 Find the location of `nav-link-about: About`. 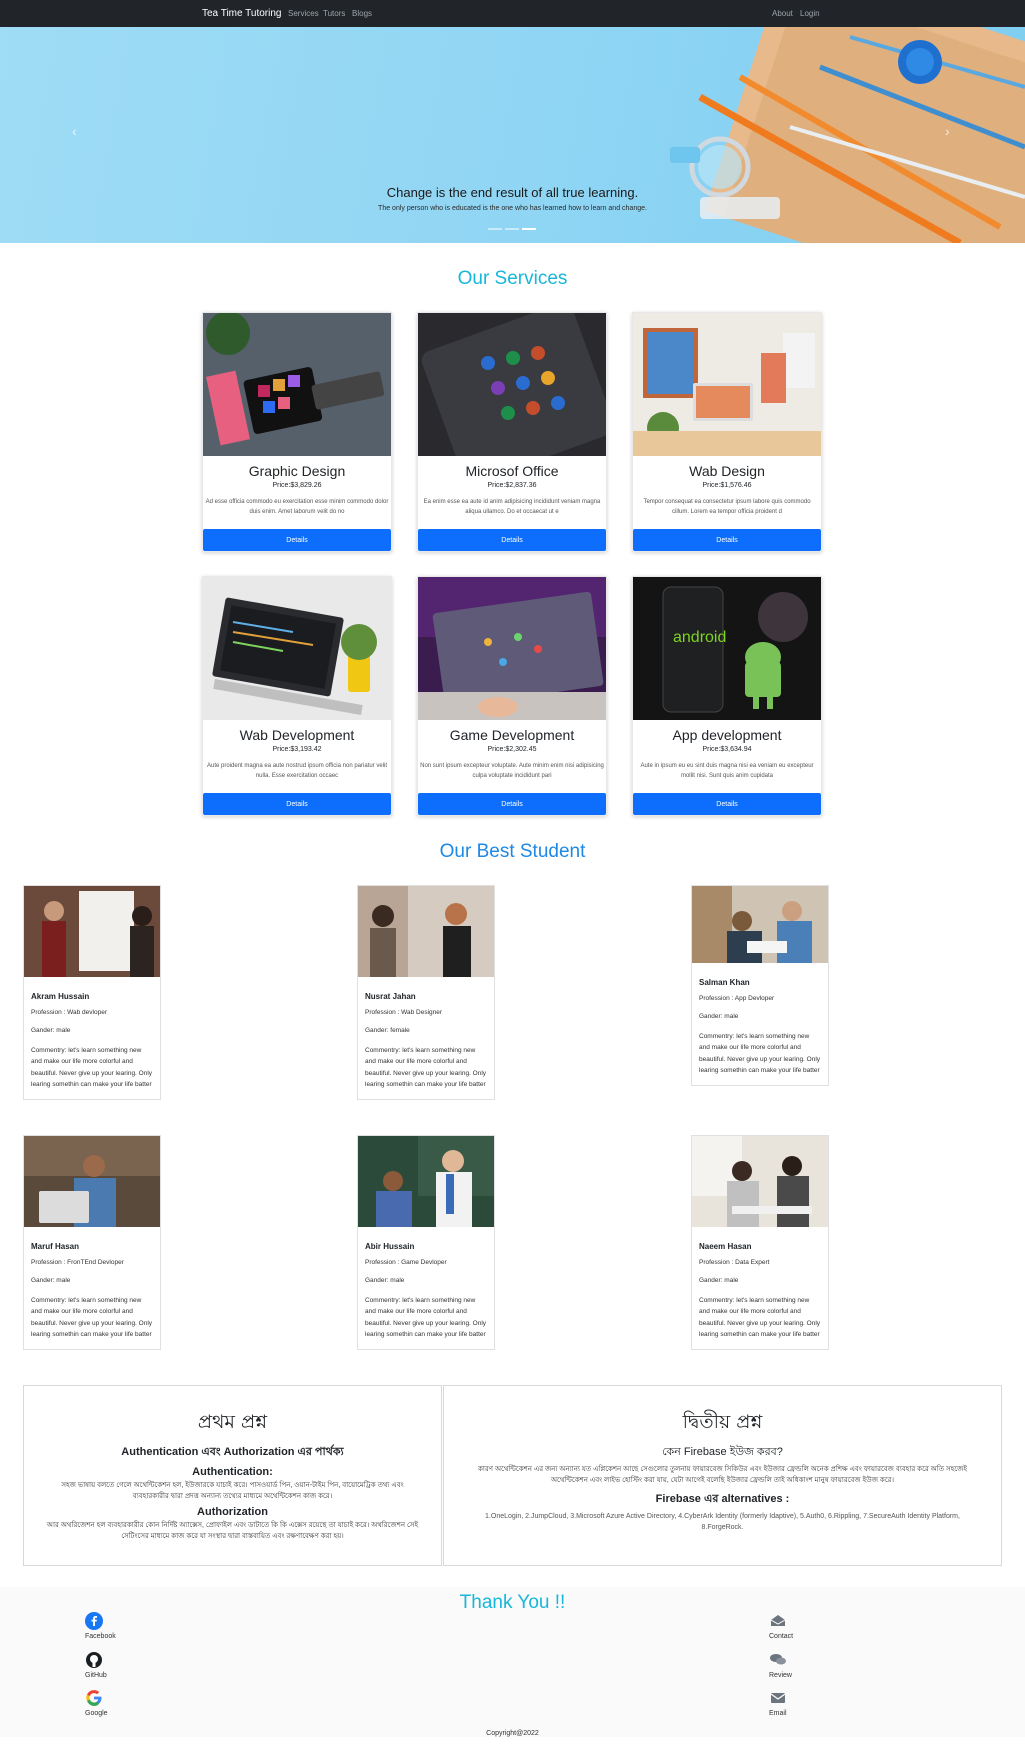

nav-link-about: About is located at coordinates (782, 13).